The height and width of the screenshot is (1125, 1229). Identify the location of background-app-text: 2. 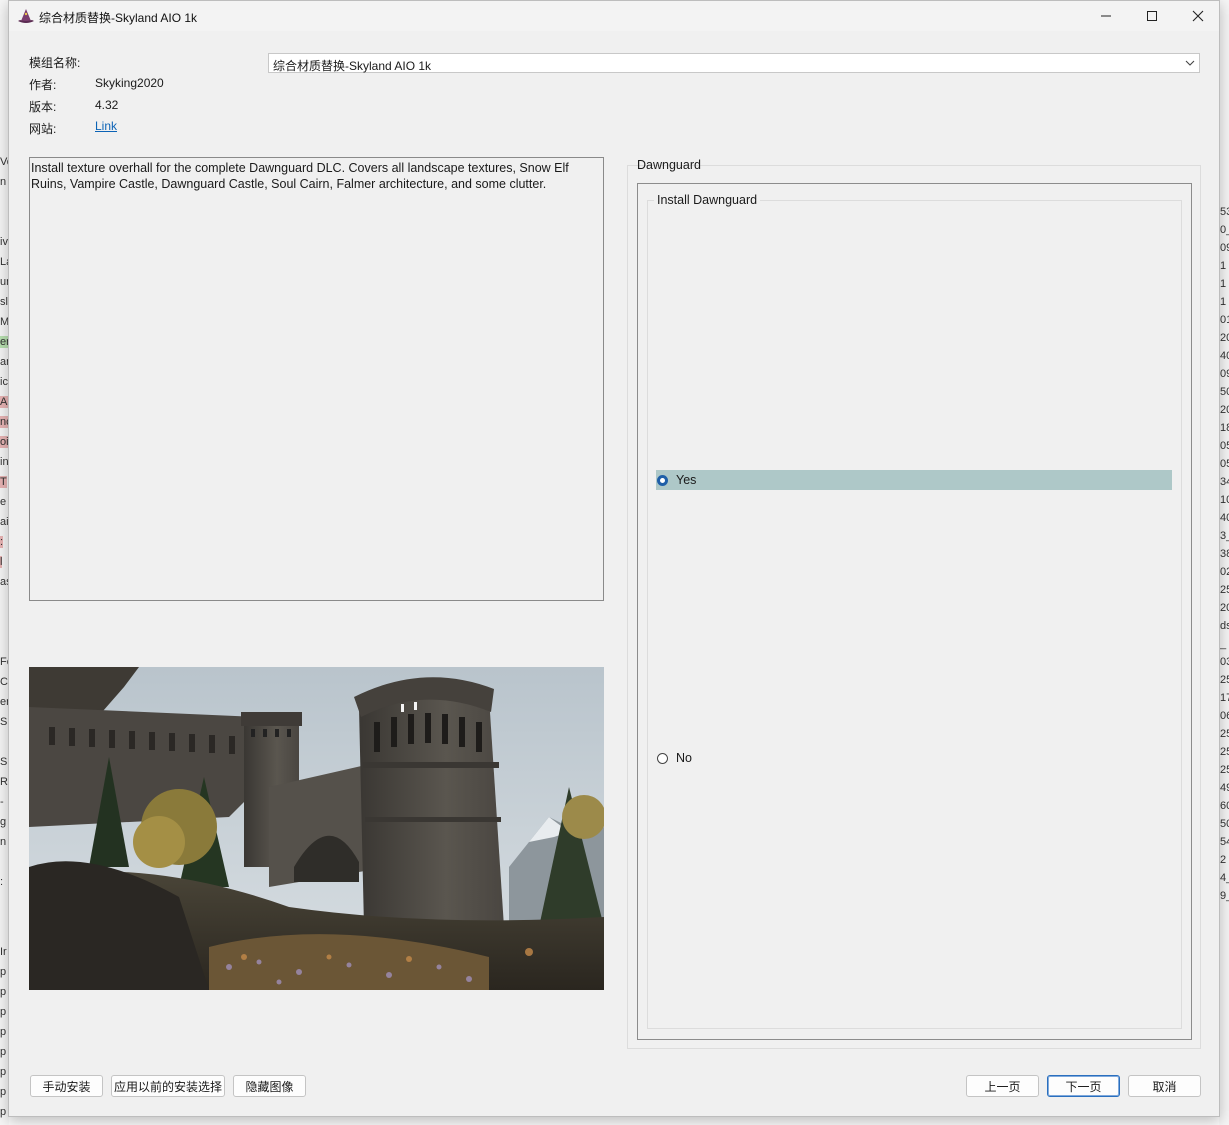
(1223, 860).